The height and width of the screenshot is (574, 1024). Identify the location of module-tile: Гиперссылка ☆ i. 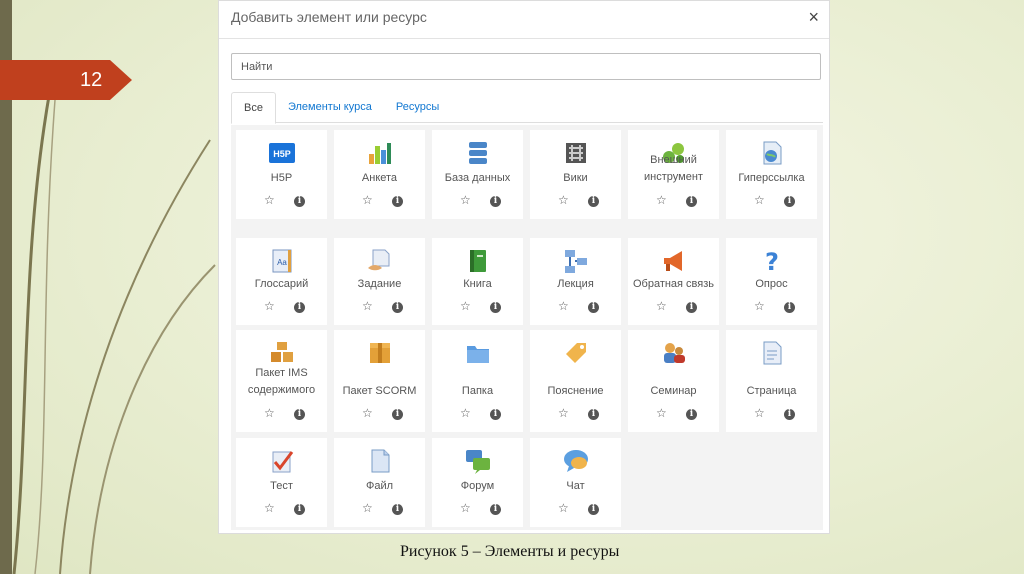
(771, 174).